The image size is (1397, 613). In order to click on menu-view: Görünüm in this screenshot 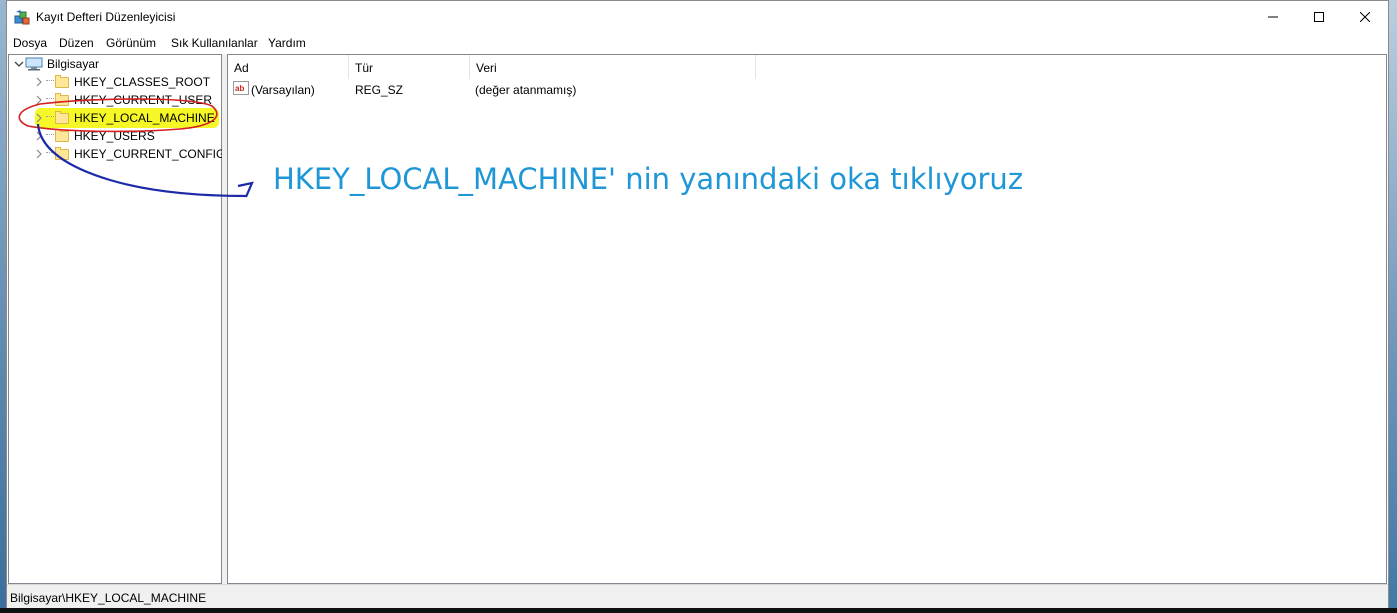, I will do `click(131, 43)`.